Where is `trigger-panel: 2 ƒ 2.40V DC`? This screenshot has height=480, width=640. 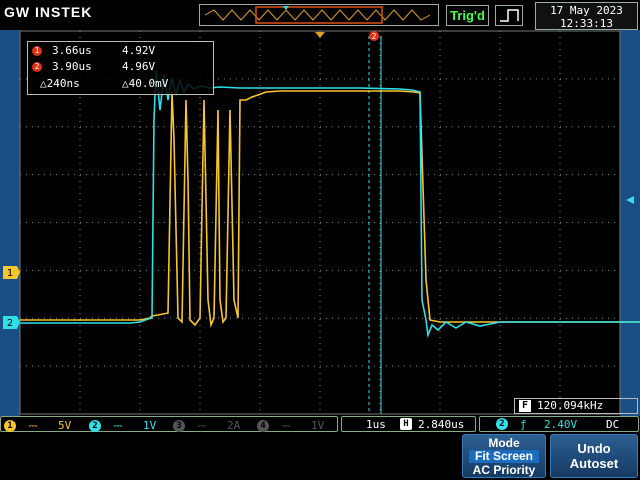 trigger-panel: 2 ƒ 2.40V DC is located at coordinates (559, 424).